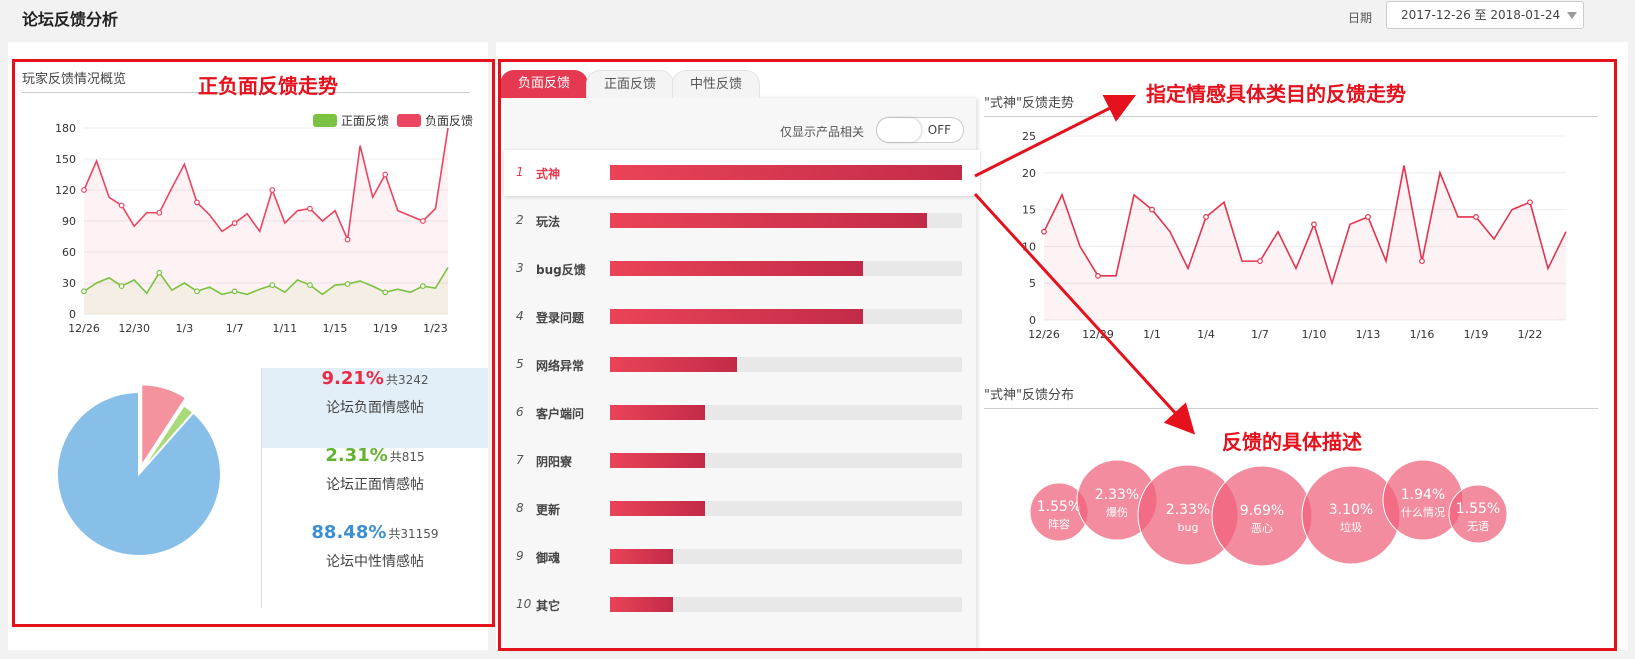 The image size is (1635, 659). Describe the element at coordinates (1084, 313) in the screenshot. I see `arrow-to-bubbles` at that location.